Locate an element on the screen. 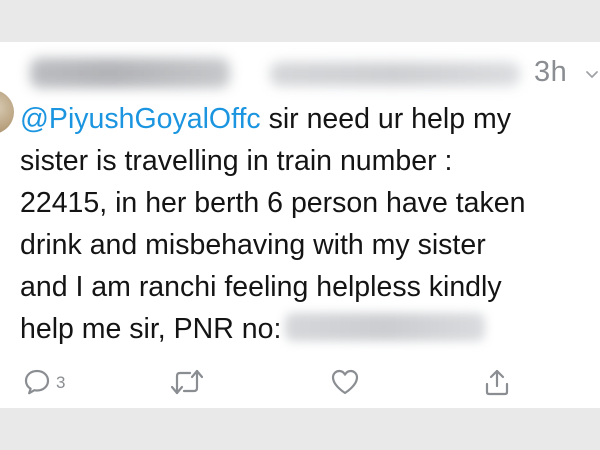 This screenshot has height=450, width=600. tweet-line: @PiyushGoyalOffc sir need ur help my is located at coordinates (310, 119).